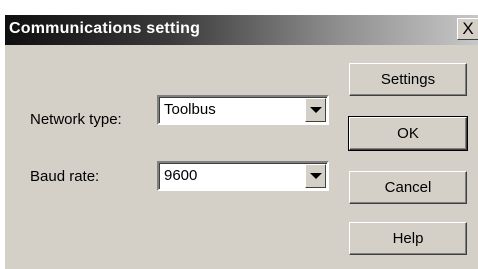 This screenshot has width=478, height=269. I want to click on dialog-title: Communications setting, so click(105, 28).